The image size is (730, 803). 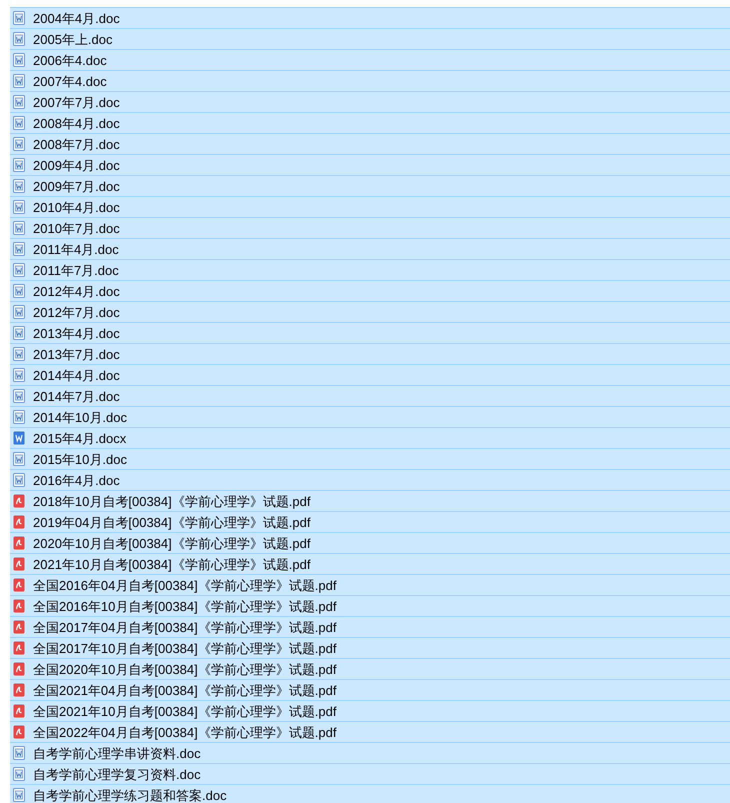 I want to click on file-row: 全国2021年10月自考[00384]《学前心理学》试题.pdf, so click(x=370, y=710).